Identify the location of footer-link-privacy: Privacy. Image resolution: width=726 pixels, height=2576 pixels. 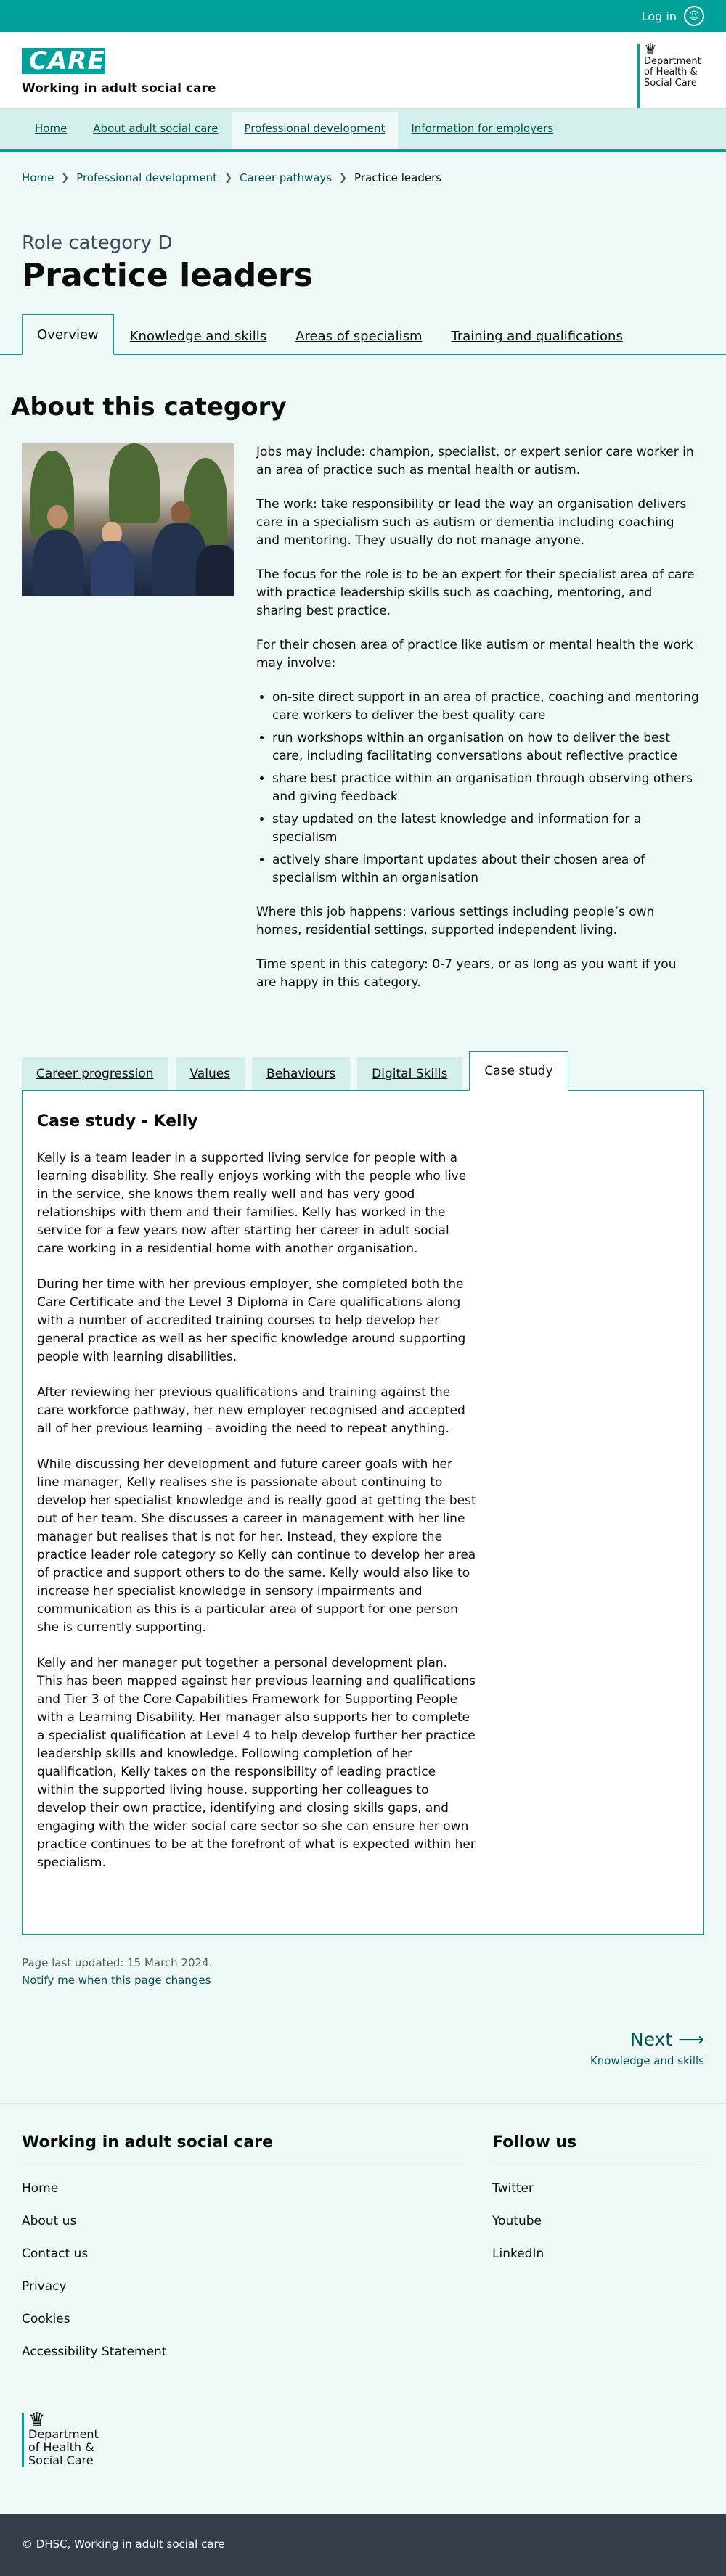
(245, 2286).